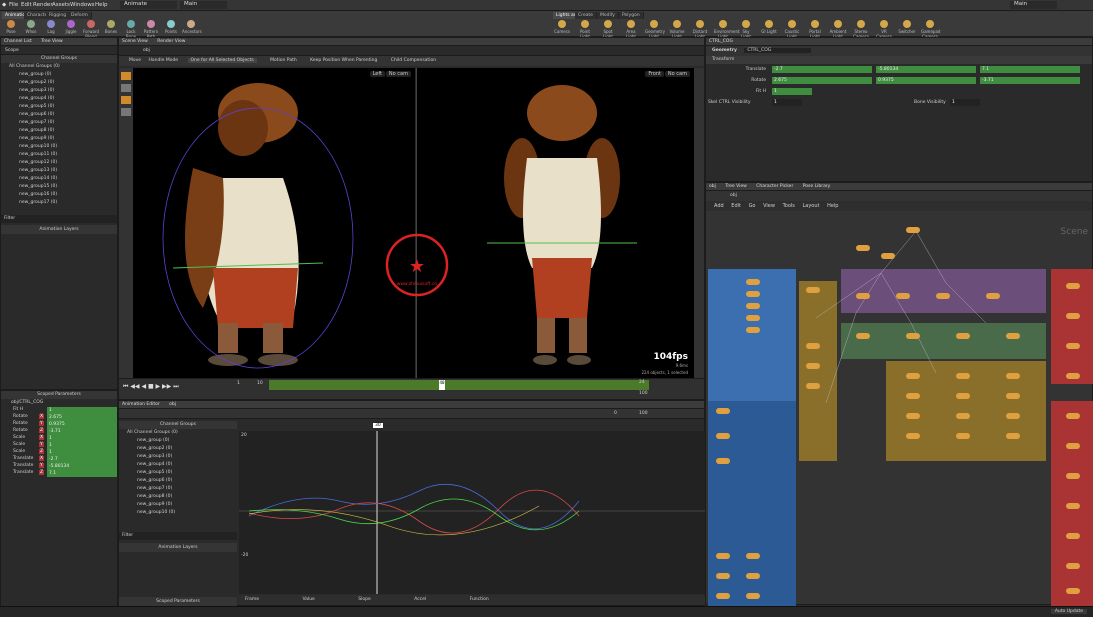 The width and height of the screenshot is (1093, 617). What do you see at coordinates (562, 28) in the screenshot?
I see `shelf-right-tool-0: Camera` at bounding box center [562, 28].